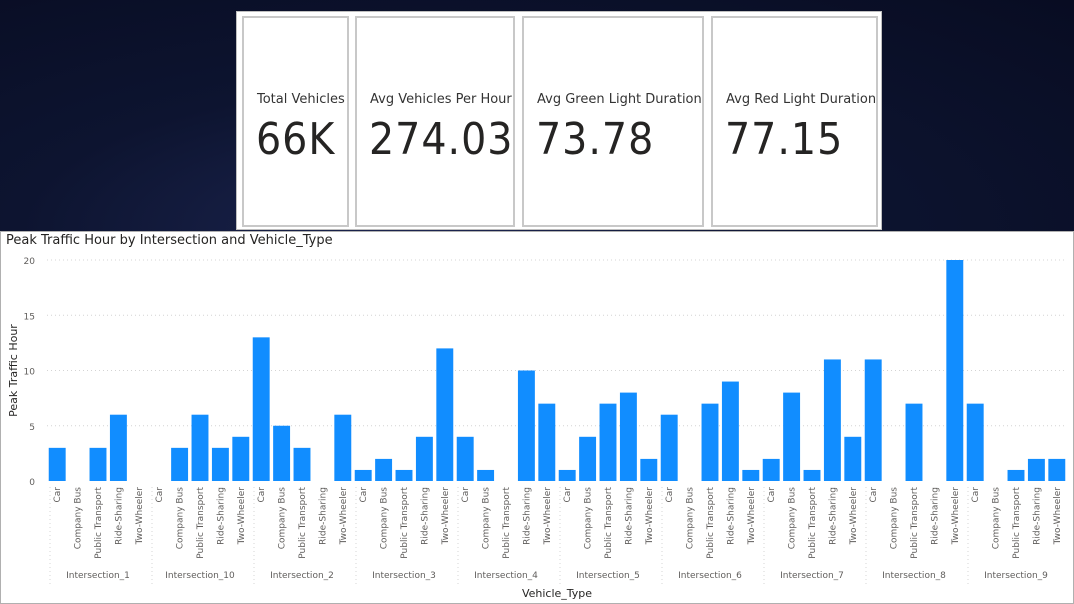 Image resolution: width=1074 pixels, height=604 pixels. I want to click on y-tick-label: 0, so click(32, 483).